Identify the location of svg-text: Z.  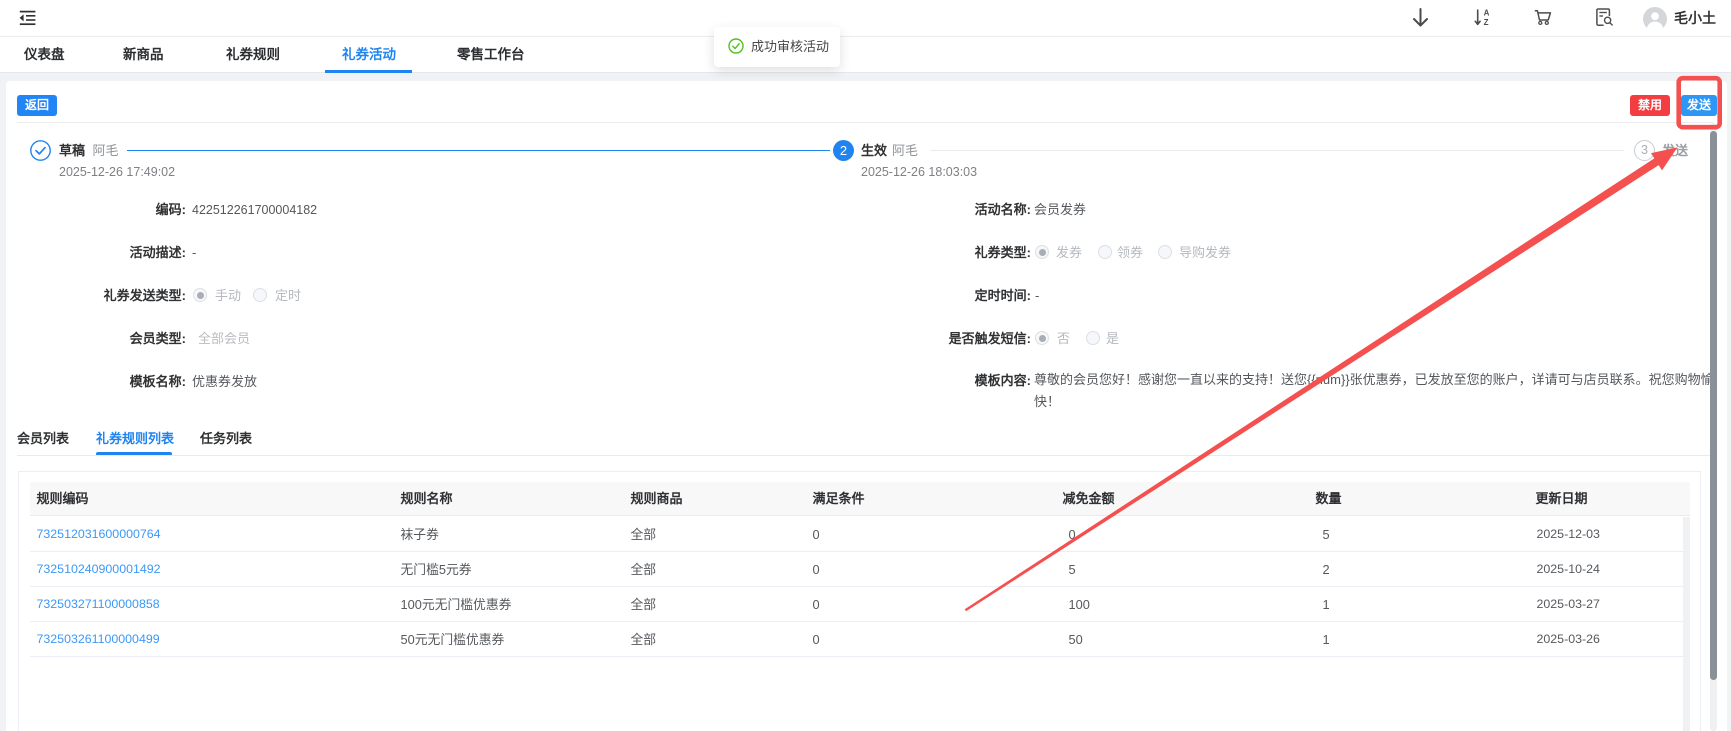
(1486, 22).